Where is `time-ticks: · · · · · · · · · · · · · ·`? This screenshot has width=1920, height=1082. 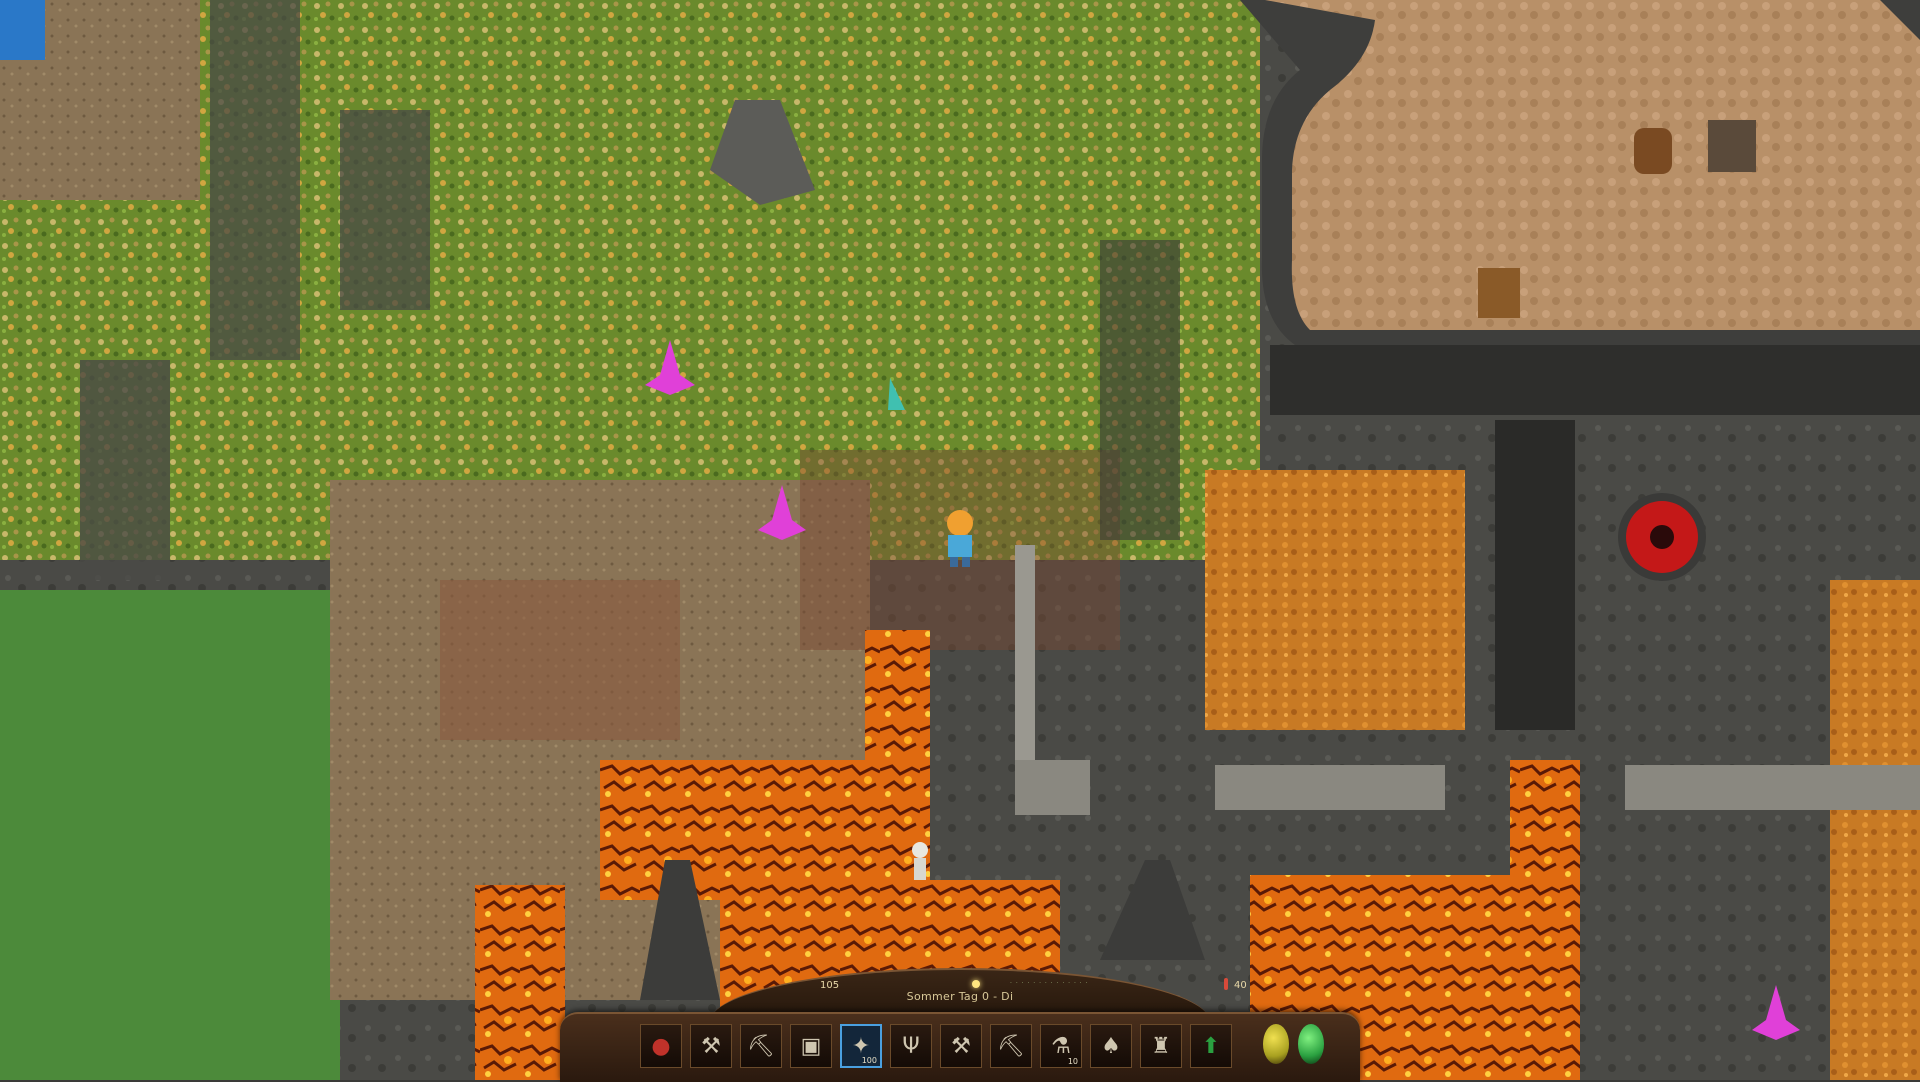
time-ticks: · · · · · · · · · · · · · · is located at coordinates (1049, 983).